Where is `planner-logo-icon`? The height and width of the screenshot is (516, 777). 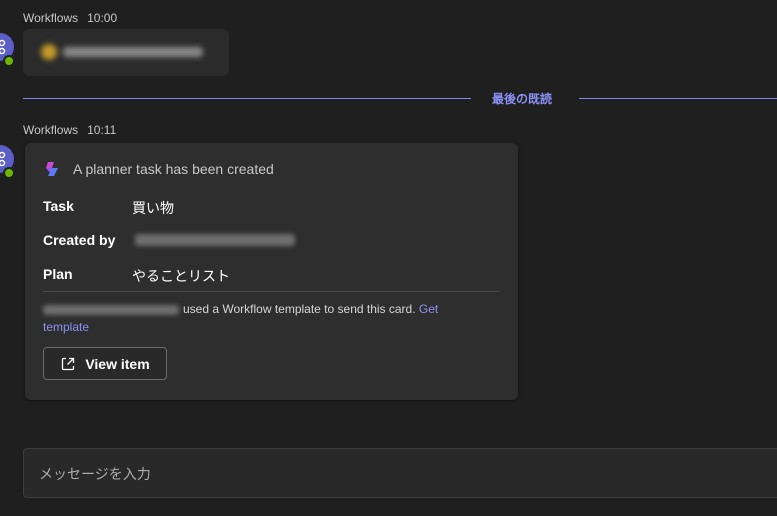 planner-logo-icon is located at coordinates (52, 169).